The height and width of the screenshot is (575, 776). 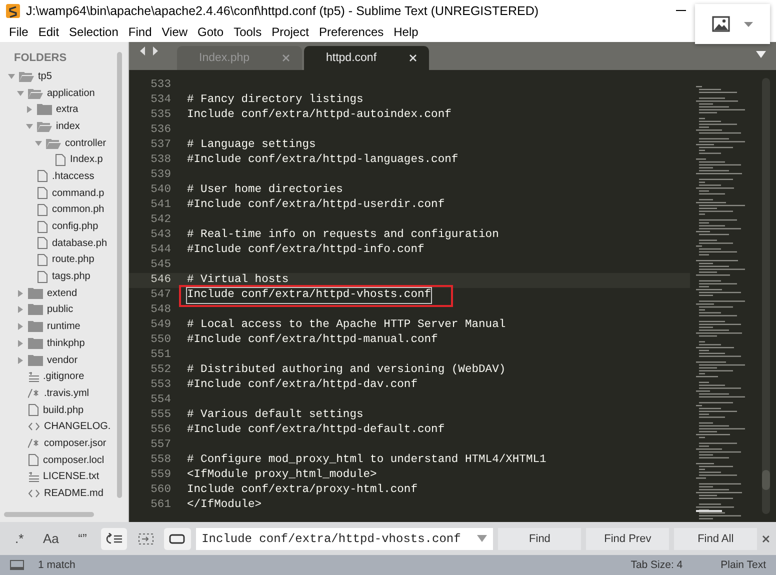 I want to click on sidebar-document: command.p, so click(x=78, y=193).